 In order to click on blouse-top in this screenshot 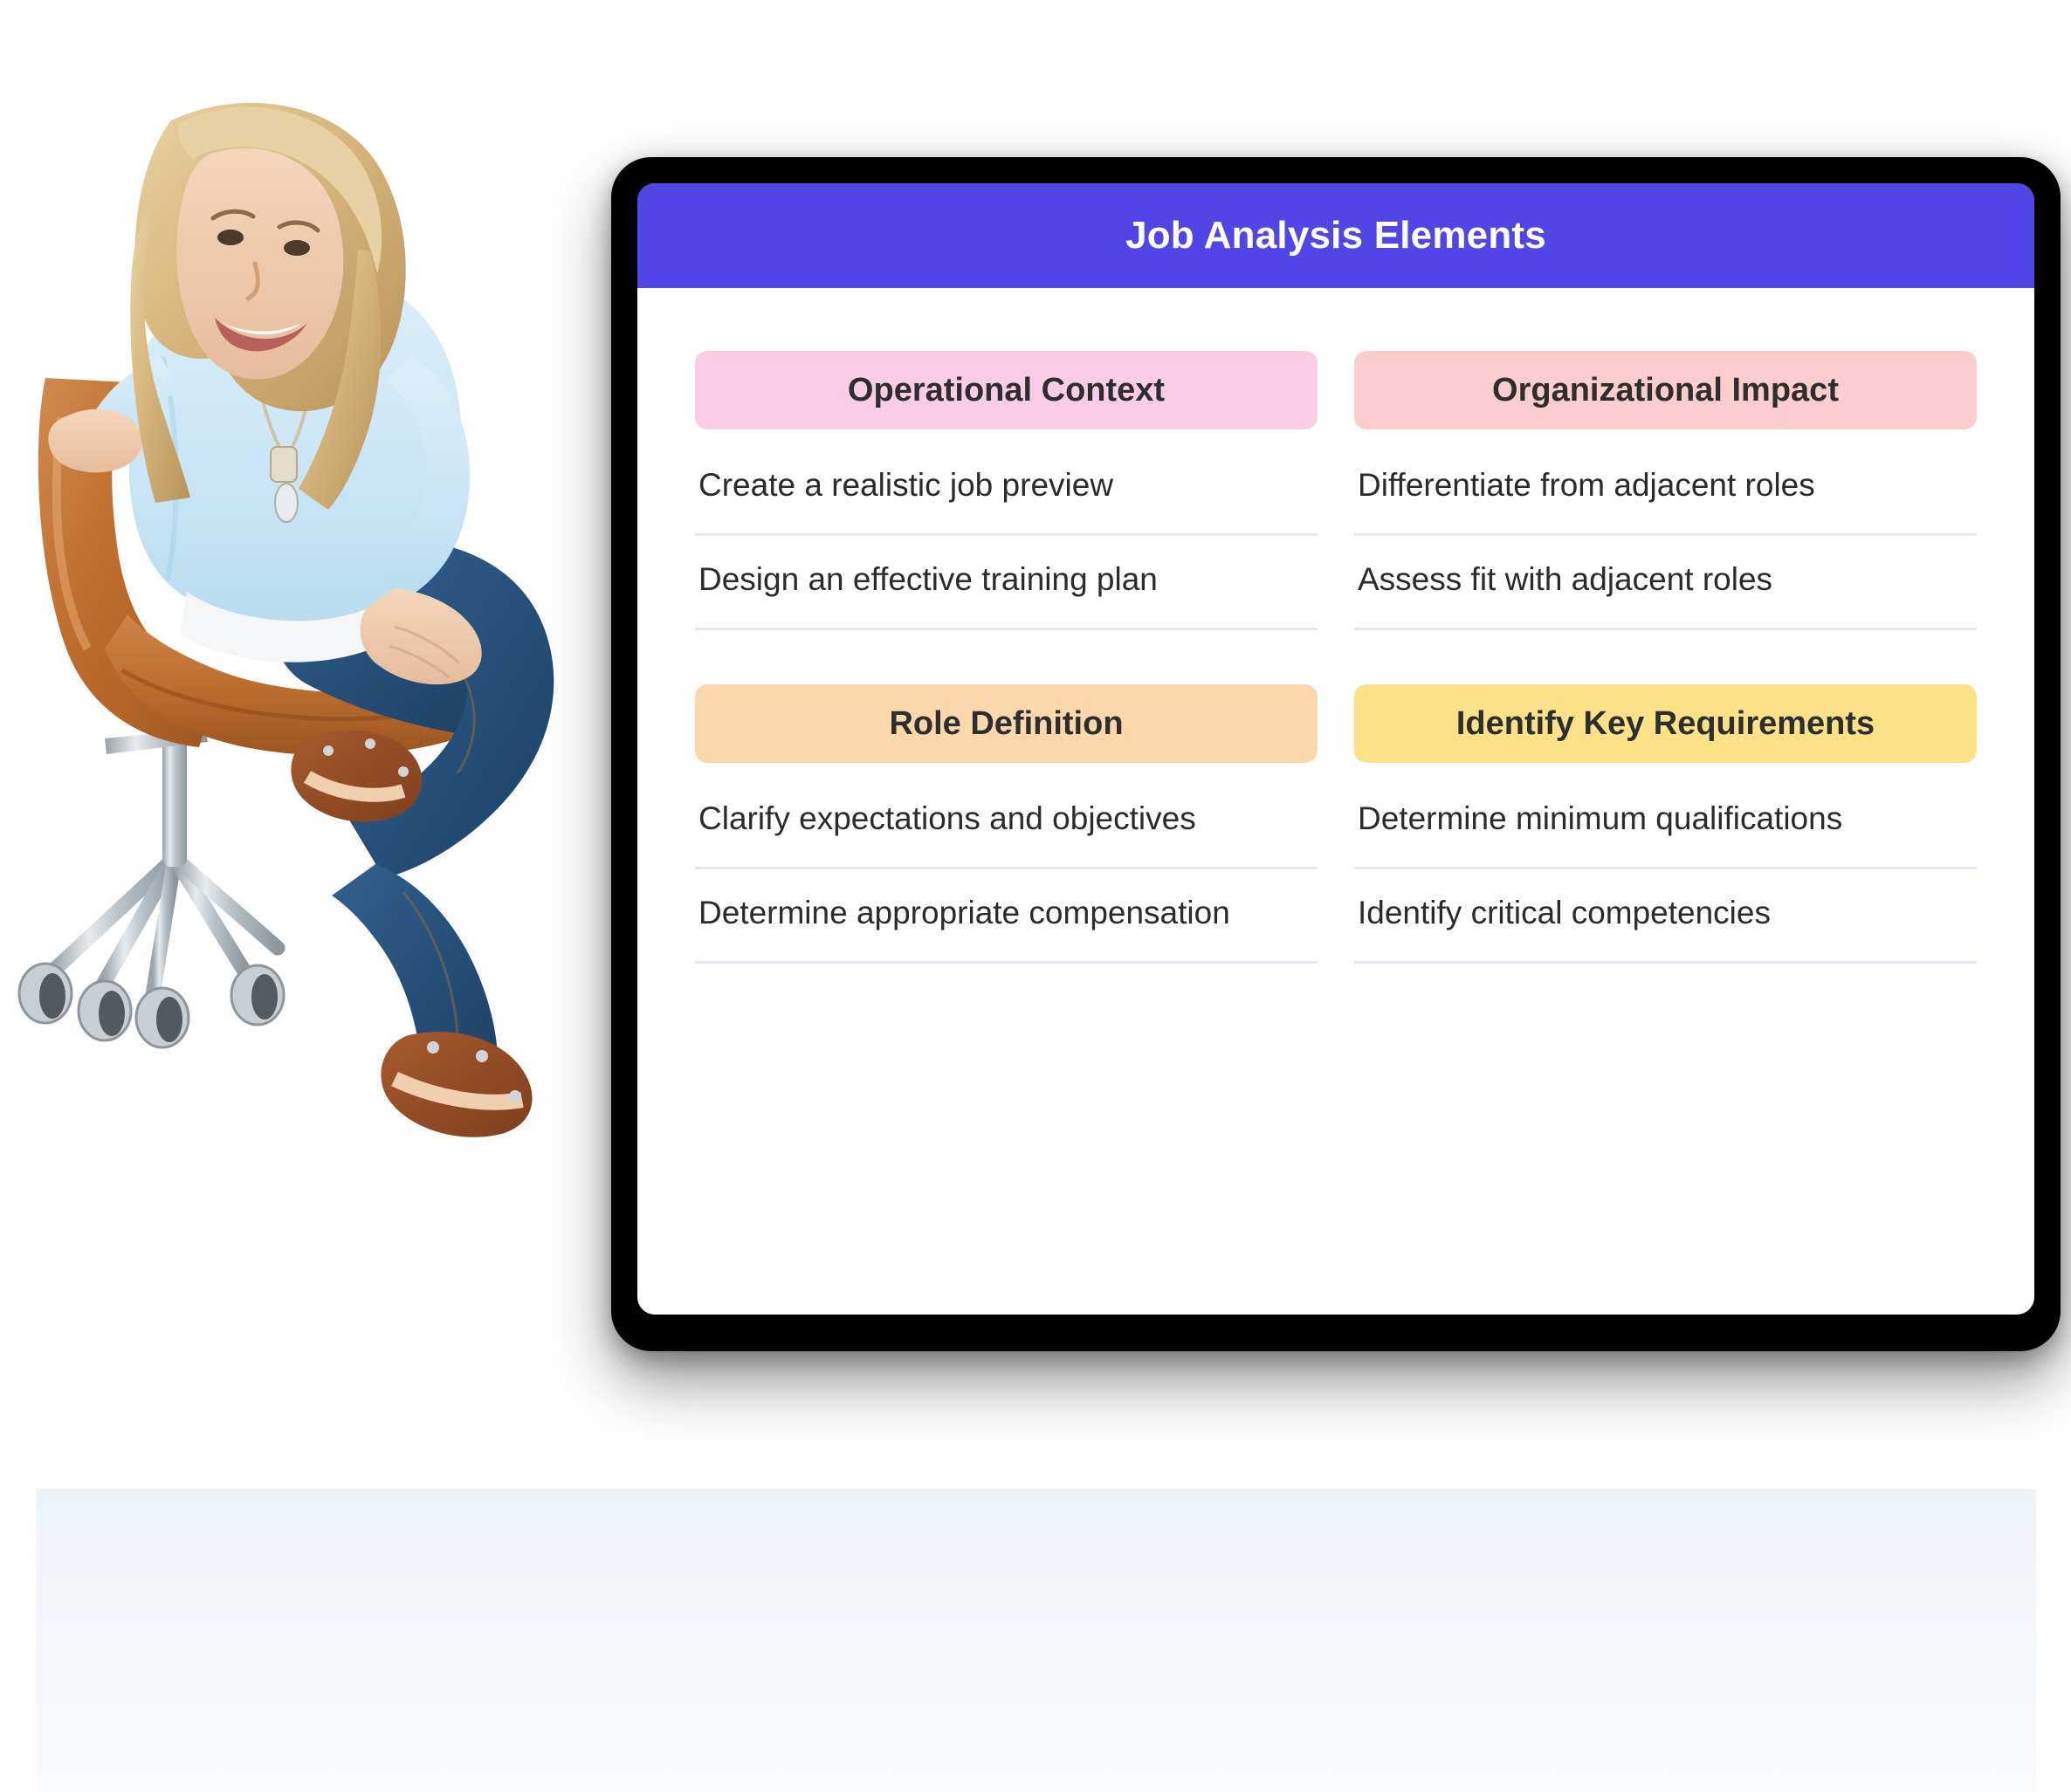, I will do `click(294, 444)`.